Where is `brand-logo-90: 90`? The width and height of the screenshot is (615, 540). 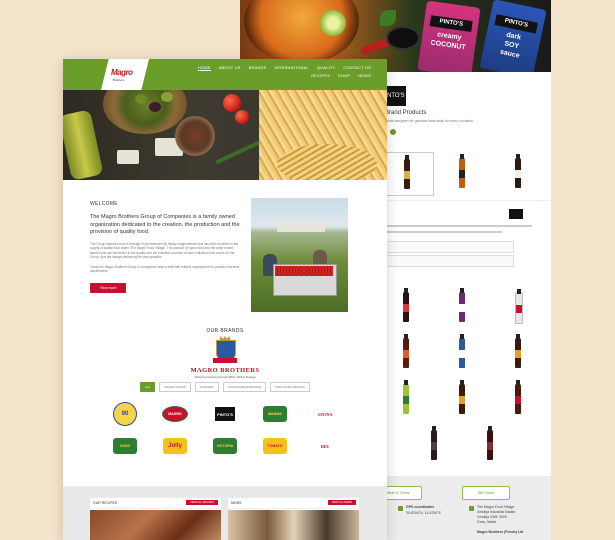
brand-logo-90: 90 is located at coordinates (125, 414).